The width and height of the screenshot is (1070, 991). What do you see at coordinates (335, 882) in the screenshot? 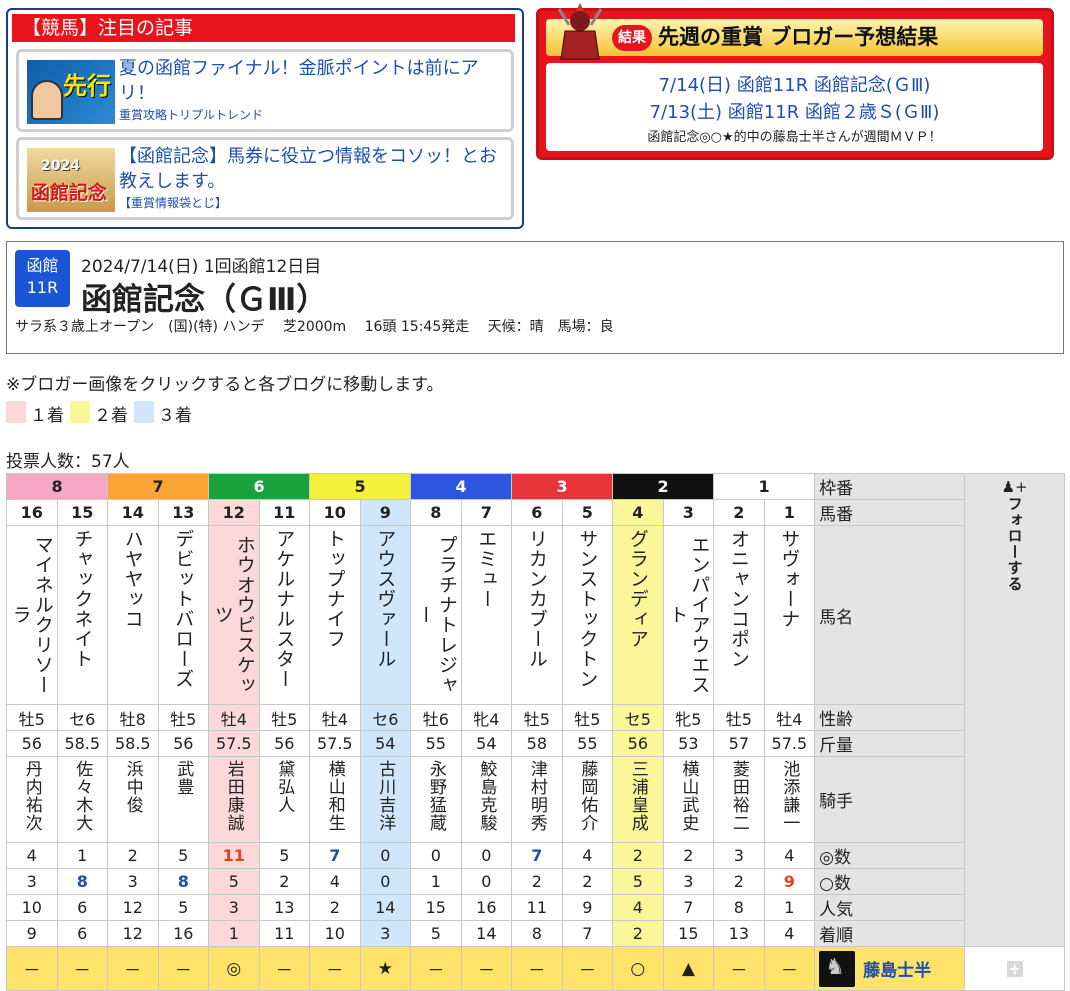
I see `taikou-cell: 4` at bounding box center [335, 882].